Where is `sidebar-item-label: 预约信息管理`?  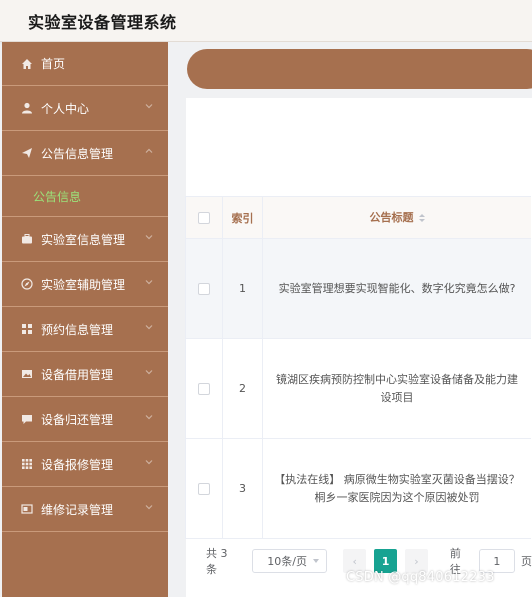
sidebar-item-label: 预约信息管理 is located at coordinates (77, 329).